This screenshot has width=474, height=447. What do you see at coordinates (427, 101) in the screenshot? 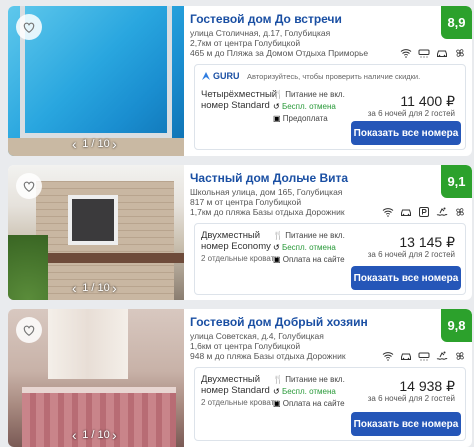
I see `price: 11 400 ₽` at bounding box center [427, 101].